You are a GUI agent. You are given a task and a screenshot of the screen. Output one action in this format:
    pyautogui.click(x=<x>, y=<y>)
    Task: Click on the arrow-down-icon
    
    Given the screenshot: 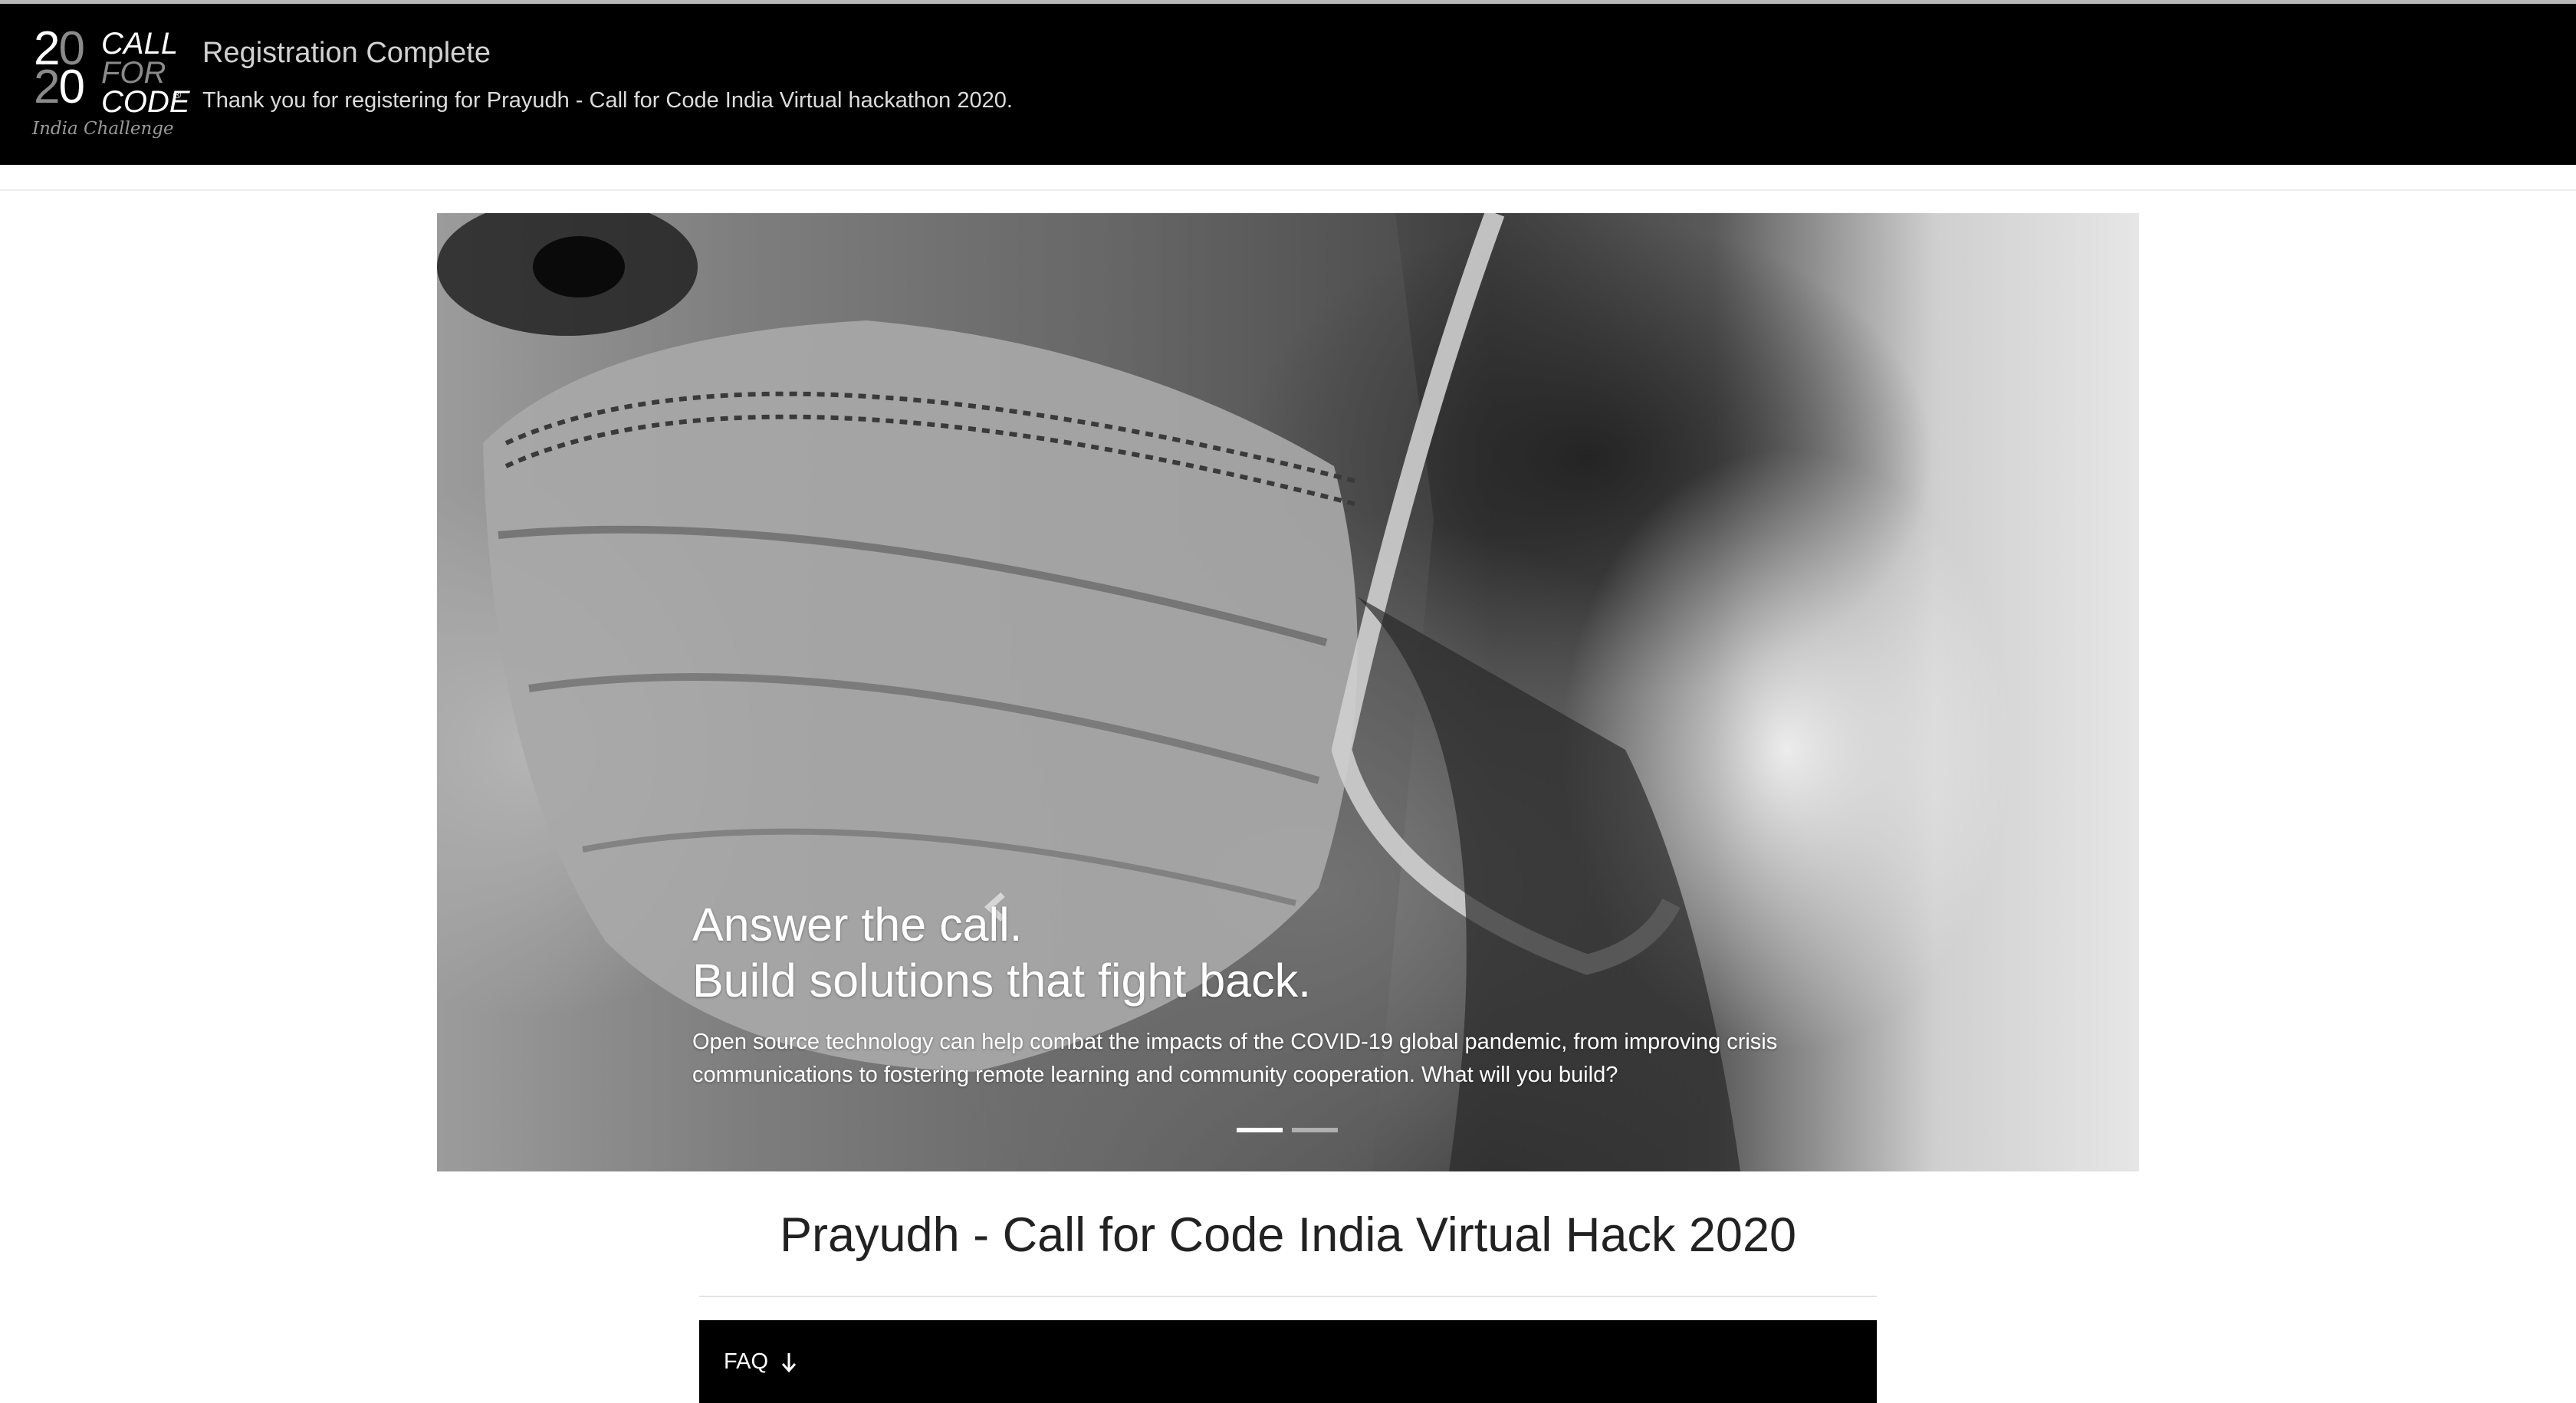 What is the action you would take?
    pyautogui.click(x=789, y=1363)
    